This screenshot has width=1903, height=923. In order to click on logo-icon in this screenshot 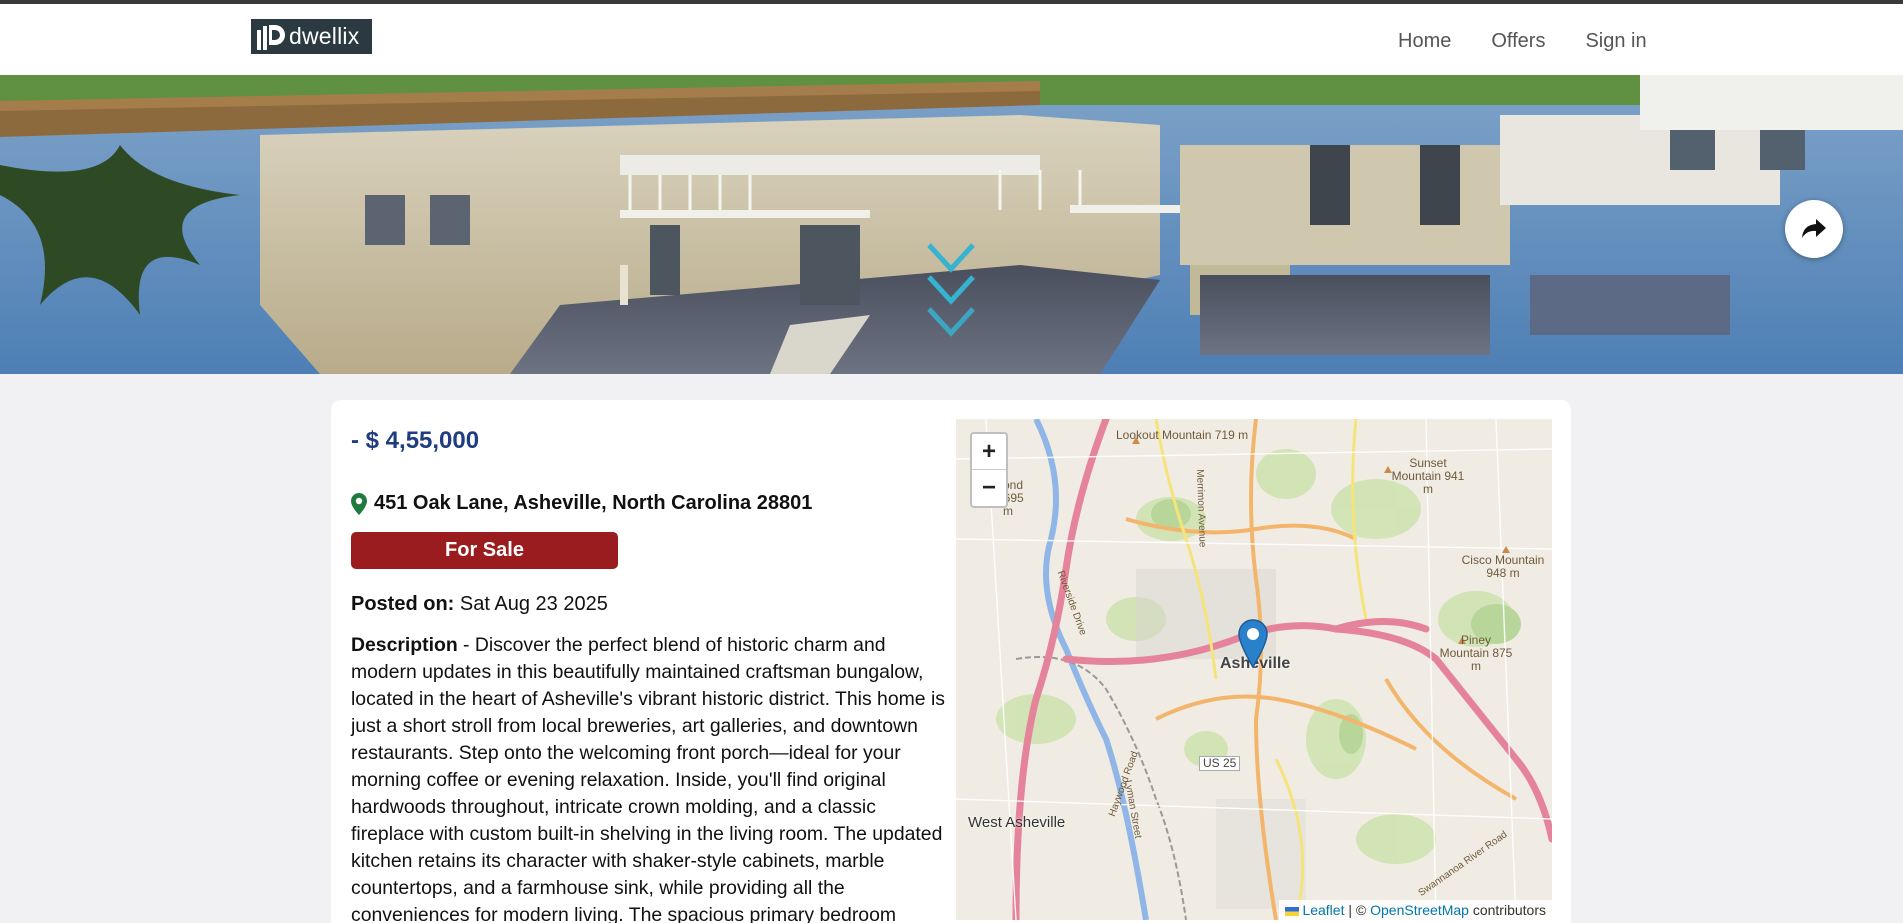, I will do `click(271, 37)`.